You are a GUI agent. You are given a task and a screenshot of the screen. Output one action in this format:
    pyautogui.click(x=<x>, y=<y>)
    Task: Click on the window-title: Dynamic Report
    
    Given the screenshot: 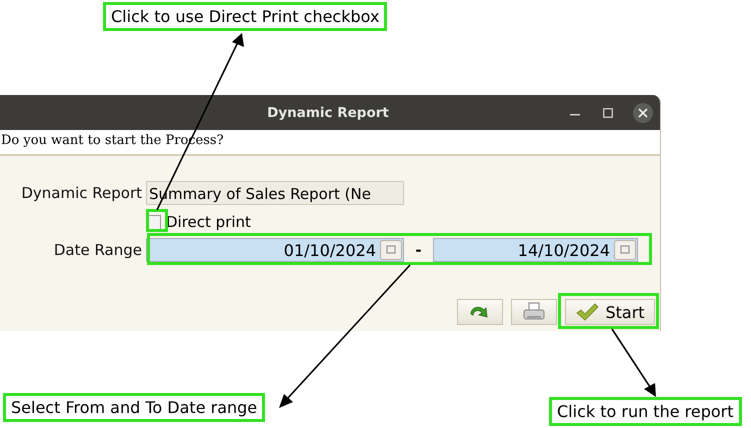 What is the action you would take?
    pyautogui.click(x=328, y=112)
    